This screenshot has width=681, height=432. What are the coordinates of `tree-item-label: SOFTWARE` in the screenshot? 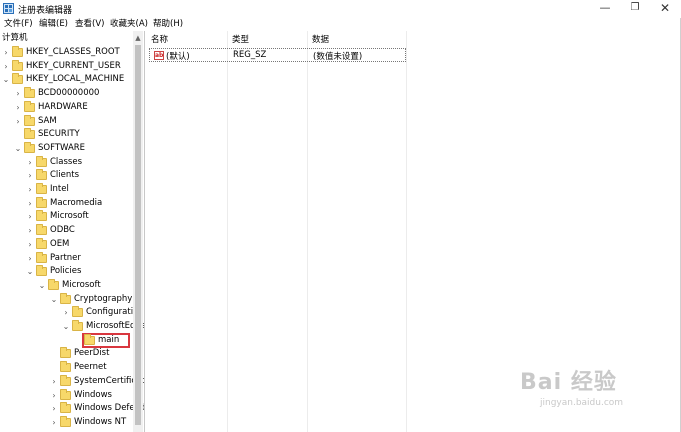 It's located at (62, 147).